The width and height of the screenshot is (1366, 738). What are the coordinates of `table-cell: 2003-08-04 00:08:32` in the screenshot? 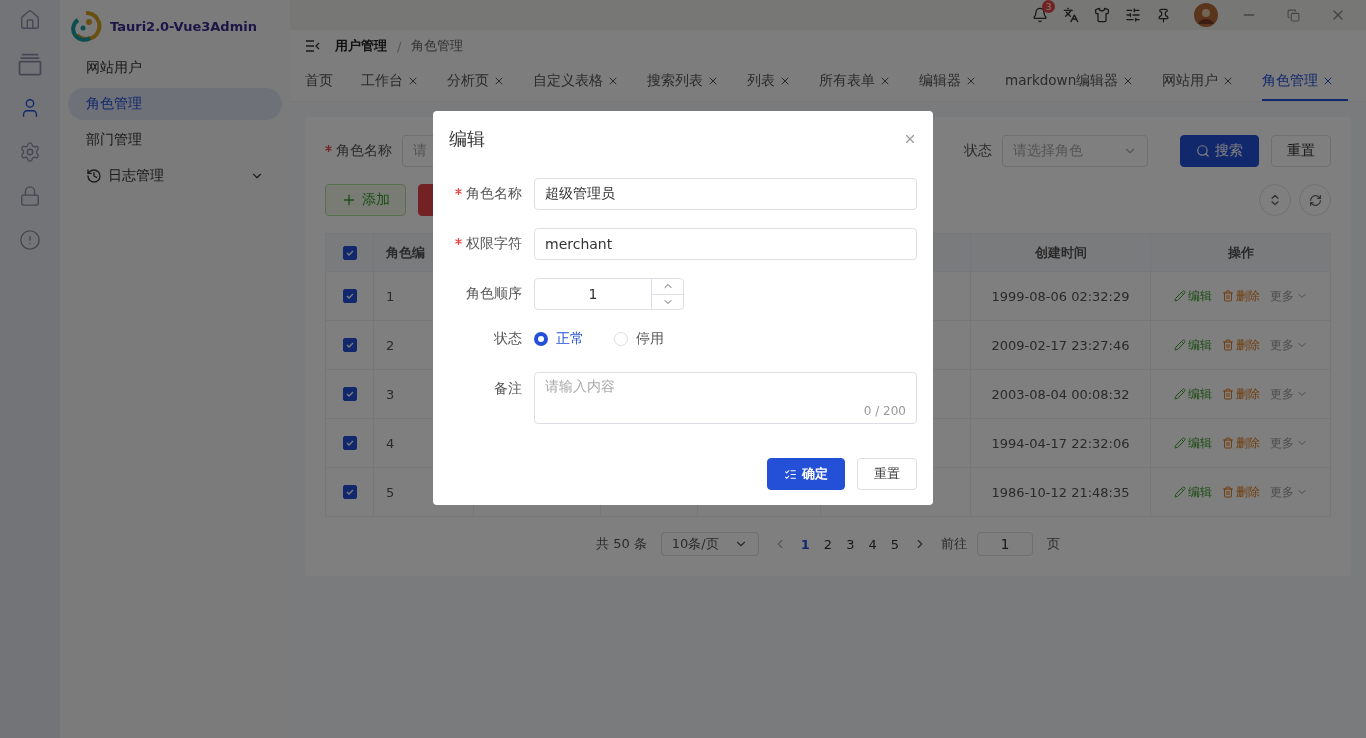 It's located at (1061, 394).